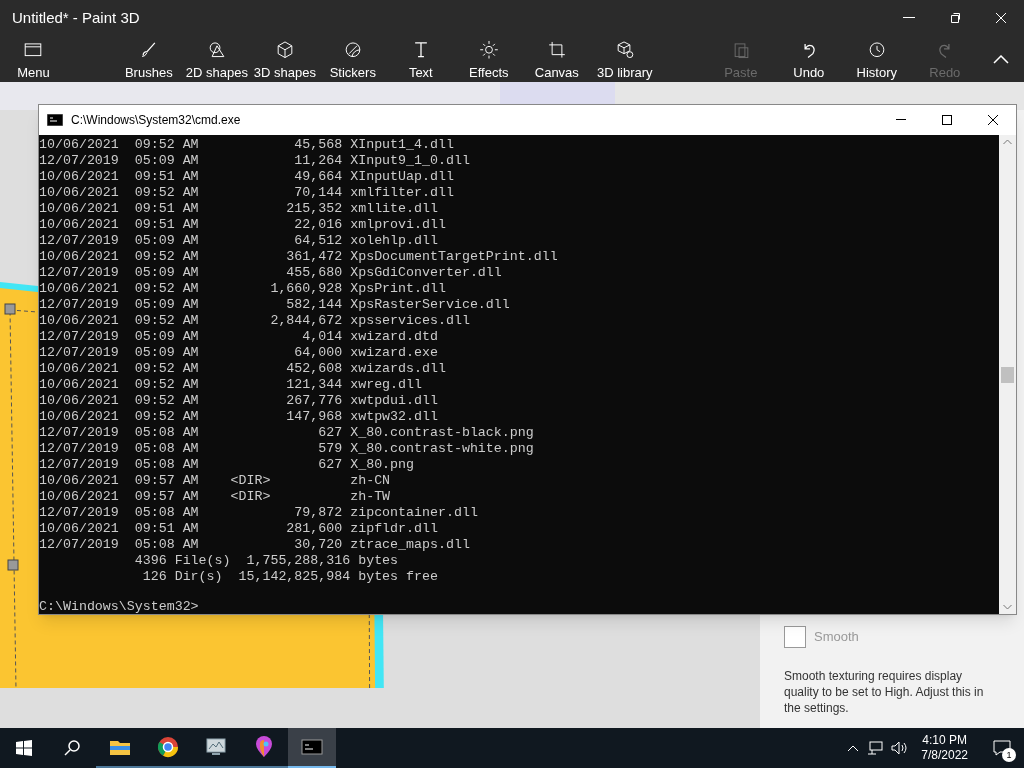 Image resolution: width=1024 pixels, height=768 pixels. I want to click on console-line: 10/06/2021 09:51 AM 281,600 zipfldr.dll, so click(239, 529).